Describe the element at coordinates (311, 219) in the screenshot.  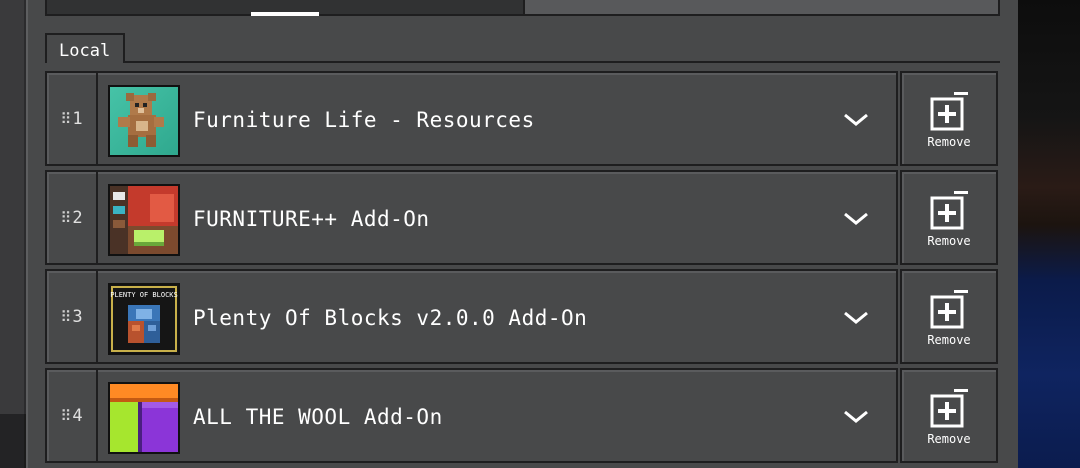
I see `pack-name: FURNITURE++ Add-On` at that location.